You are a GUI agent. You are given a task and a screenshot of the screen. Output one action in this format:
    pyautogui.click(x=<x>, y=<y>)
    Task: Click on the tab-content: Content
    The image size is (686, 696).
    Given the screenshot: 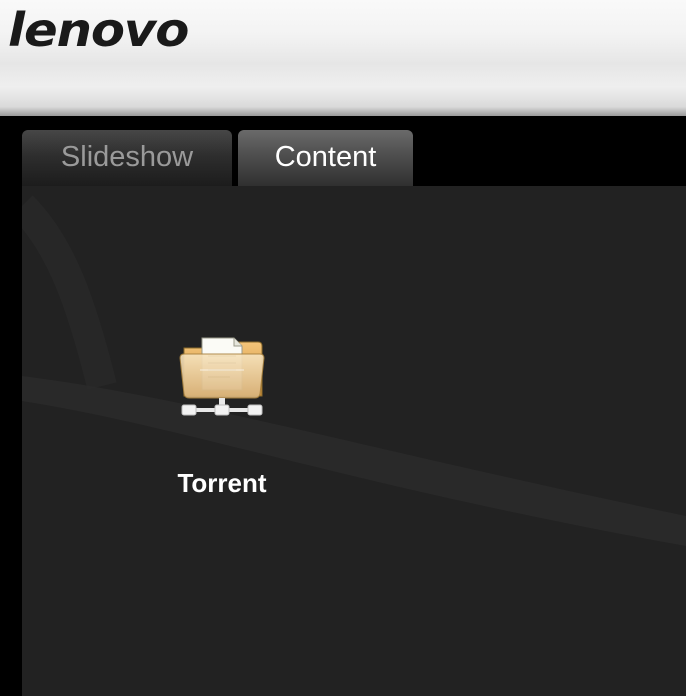 What is the action you would take?
    pyautogui.click(x=325, y=158)
    